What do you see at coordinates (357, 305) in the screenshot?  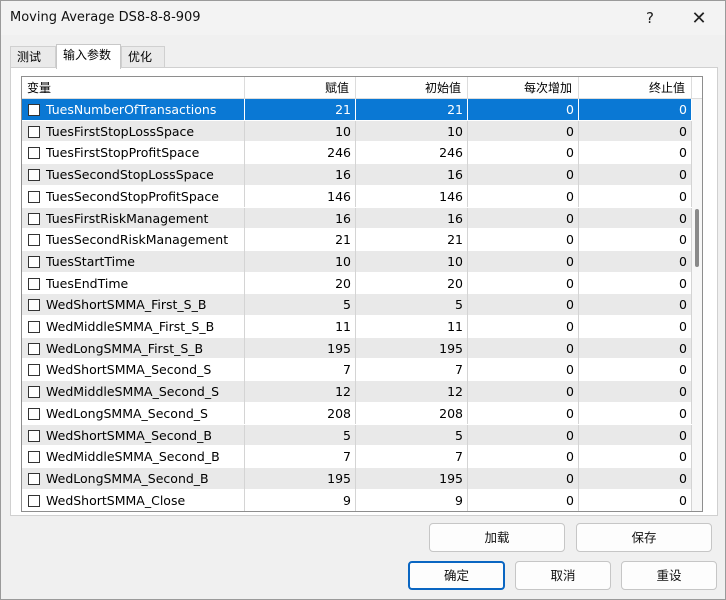 I see `table-row: WedShortSMMA_First_S_B 5 5 0 0` at bounding box center [357, 305].